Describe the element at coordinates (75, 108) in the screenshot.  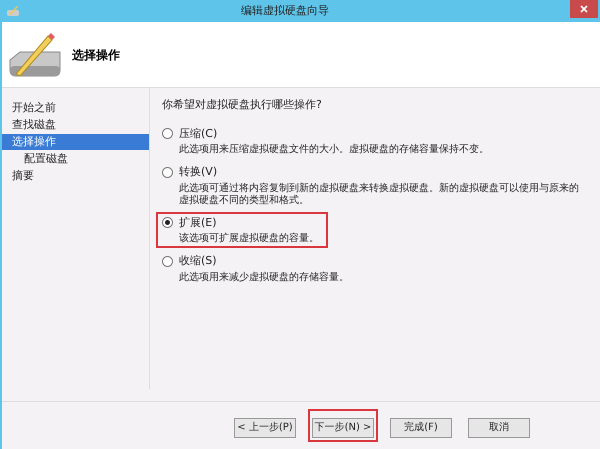
I see `nav-item: 开始之前` at that location.